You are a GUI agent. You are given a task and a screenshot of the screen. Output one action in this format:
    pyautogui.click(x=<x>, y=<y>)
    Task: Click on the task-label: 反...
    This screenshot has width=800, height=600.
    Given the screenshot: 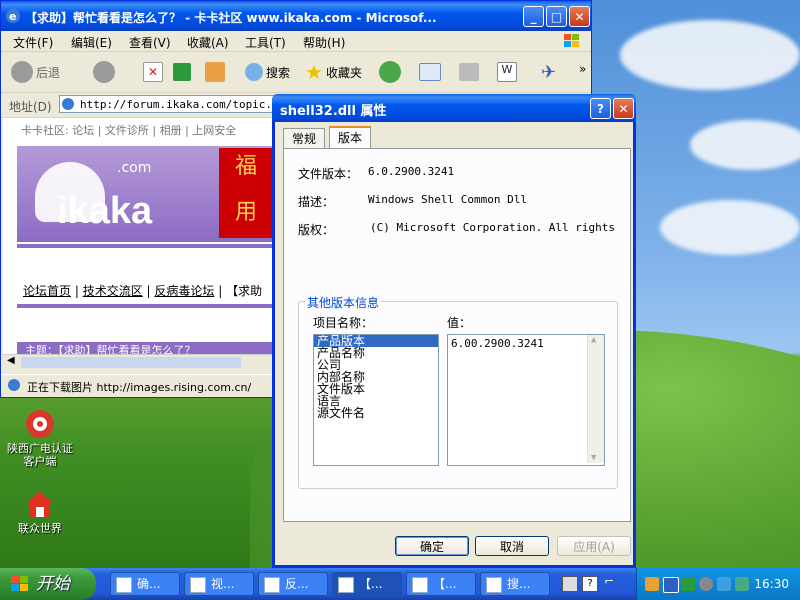 What is the action you would take?
    pyautogui.click(x=297, y=584)
    